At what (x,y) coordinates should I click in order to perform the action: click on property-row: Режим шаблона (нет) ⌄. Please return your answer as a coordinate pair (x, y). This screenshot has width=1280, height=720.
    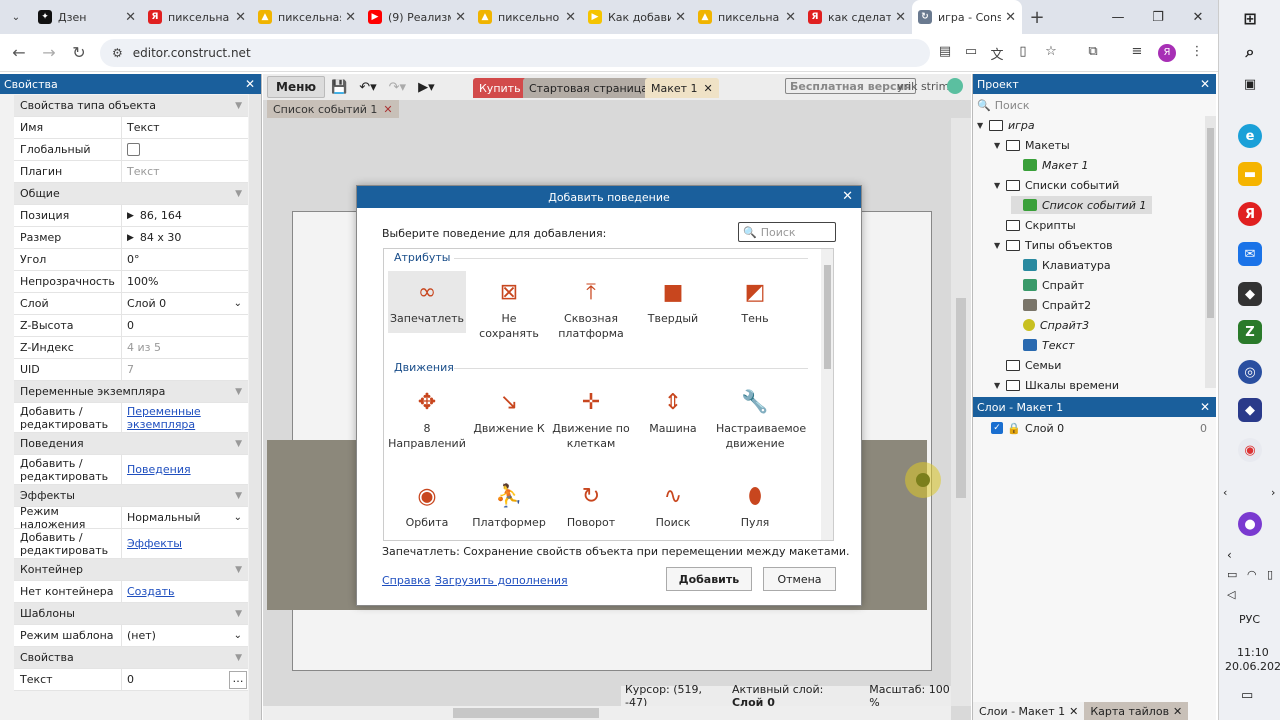
    Looking at the image, I should click on (131, 636).